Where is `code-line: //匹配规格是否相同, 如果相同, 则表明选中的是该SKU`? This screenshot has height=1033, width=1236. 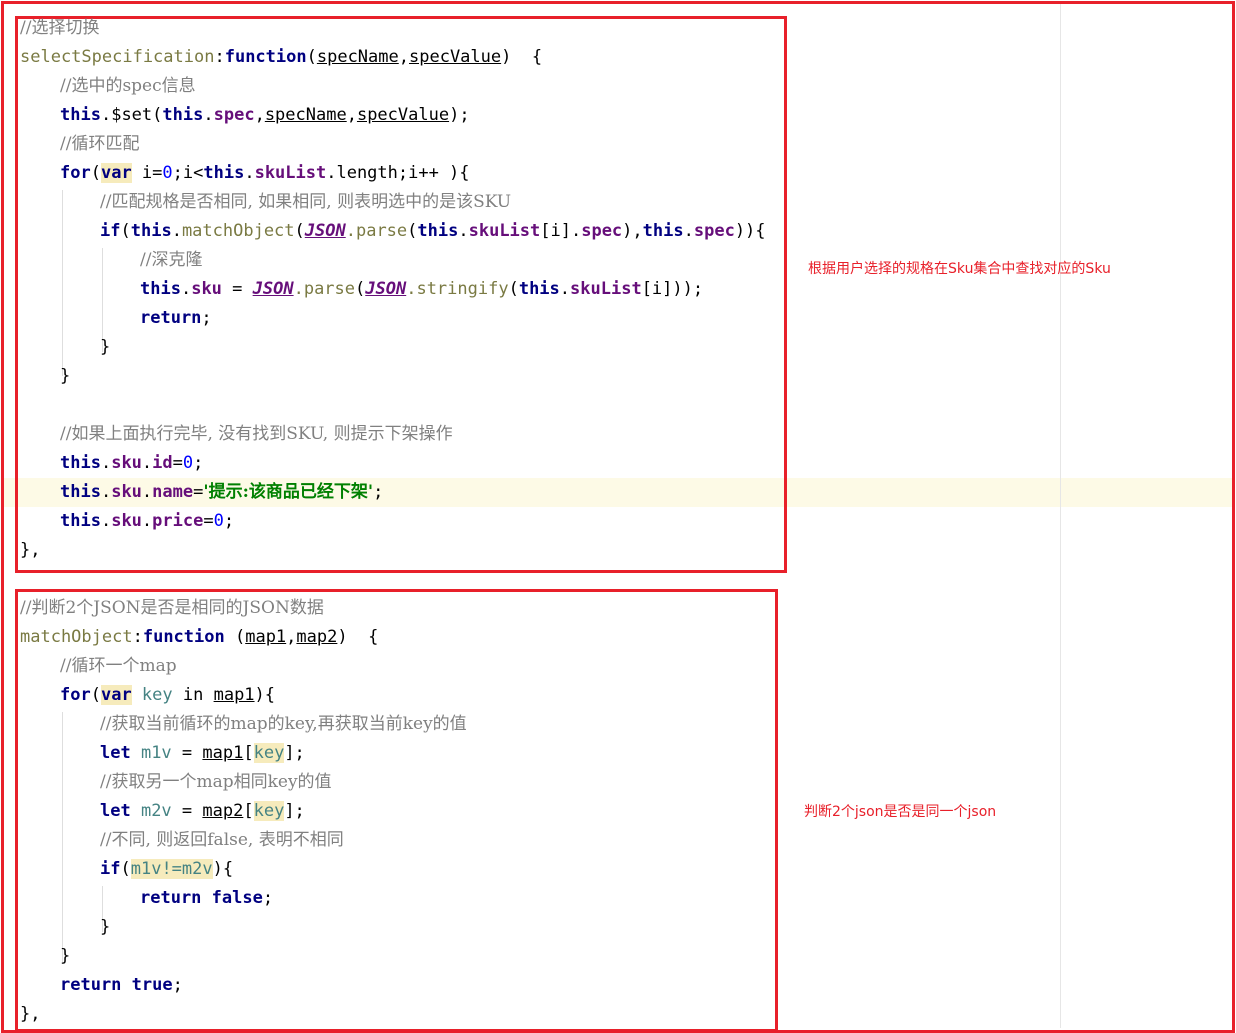
code-line: //匹配规格是否相同, 如果相同, 则表明选中的是该SKU is located at coordinates (306, 202).